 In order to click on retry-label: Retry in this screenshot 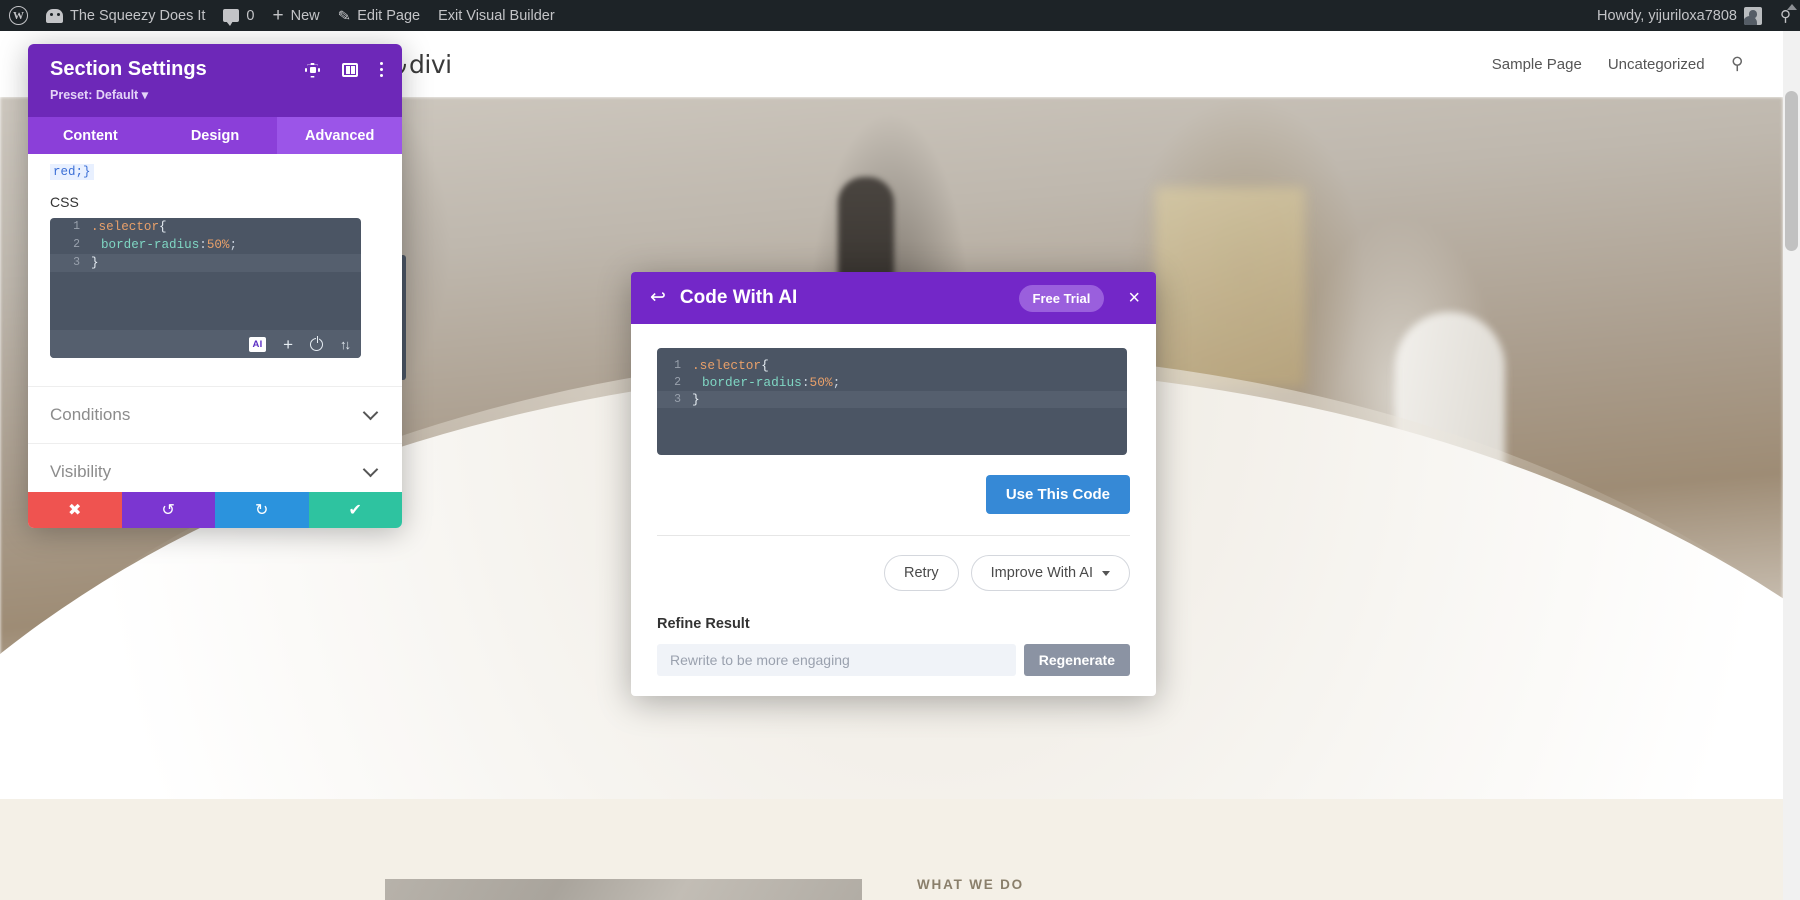, I will do `click(921, 573)`.